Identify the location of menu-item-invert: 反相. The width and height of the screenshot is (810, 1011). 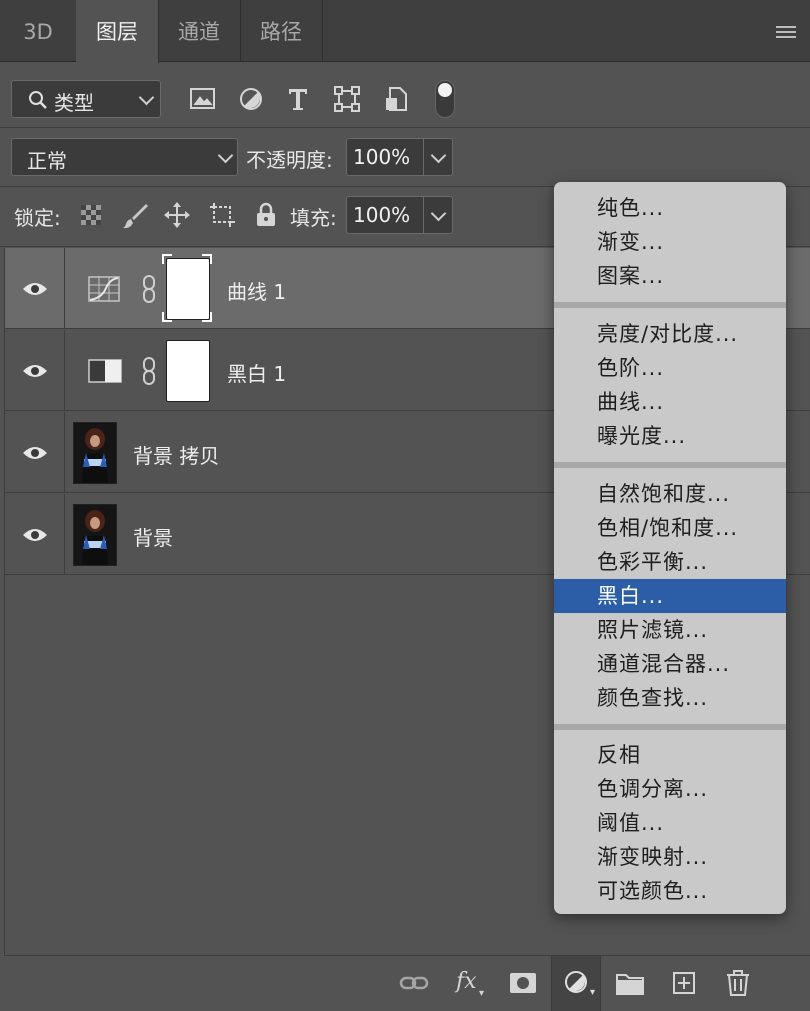
(670, 755).